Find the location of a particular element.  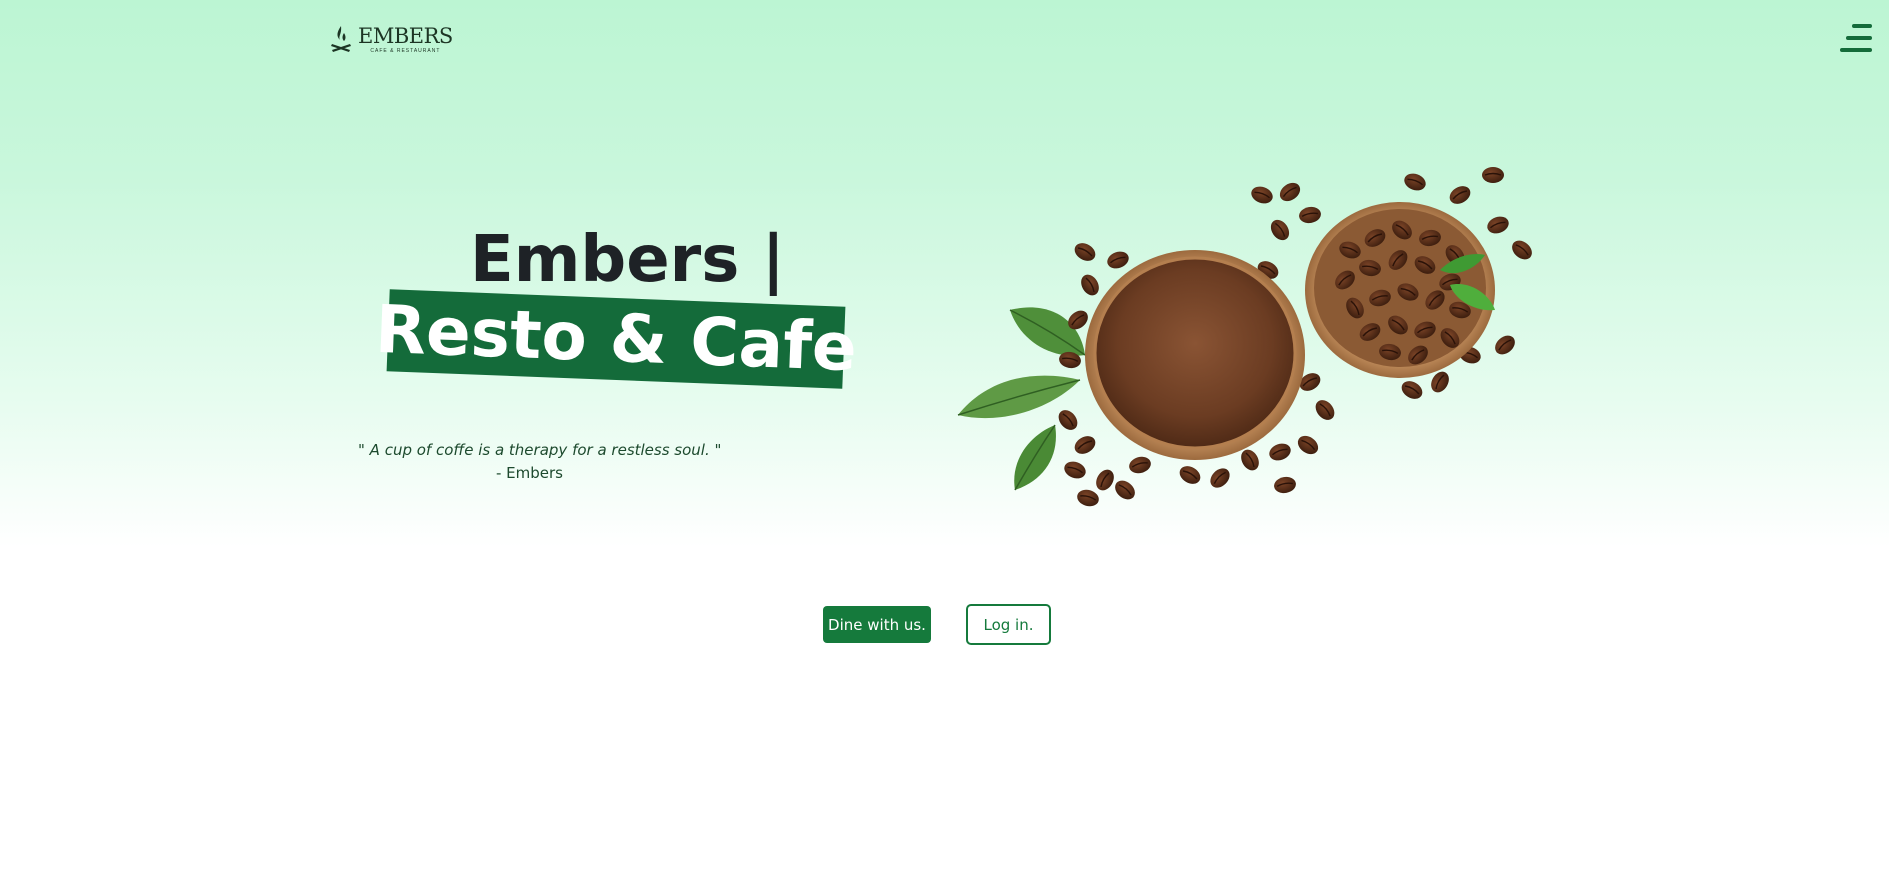

hamburger-menu-icon is located at coordinates (1855, 38).